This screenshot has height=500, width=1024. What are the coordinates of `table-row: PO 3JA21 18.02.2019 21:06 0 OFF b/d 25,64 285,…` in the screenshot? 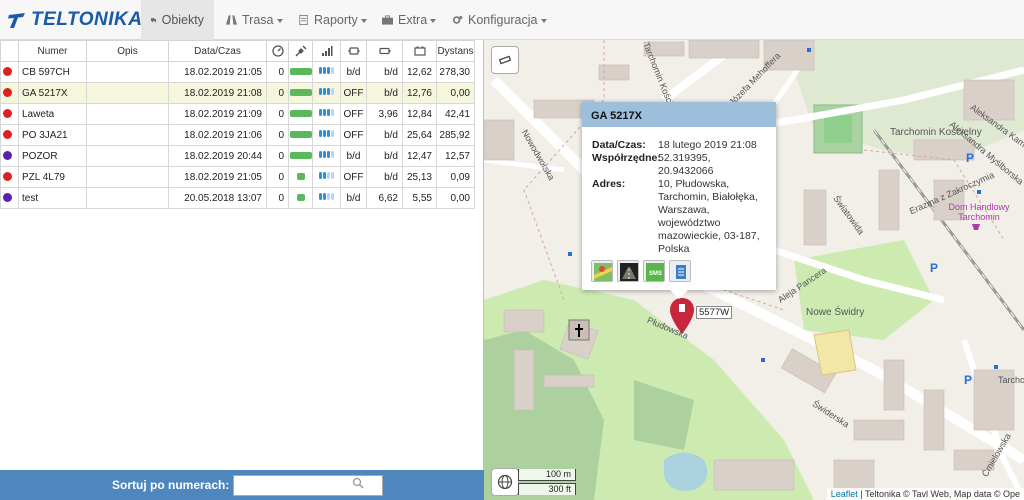 It's located at (237, 135).